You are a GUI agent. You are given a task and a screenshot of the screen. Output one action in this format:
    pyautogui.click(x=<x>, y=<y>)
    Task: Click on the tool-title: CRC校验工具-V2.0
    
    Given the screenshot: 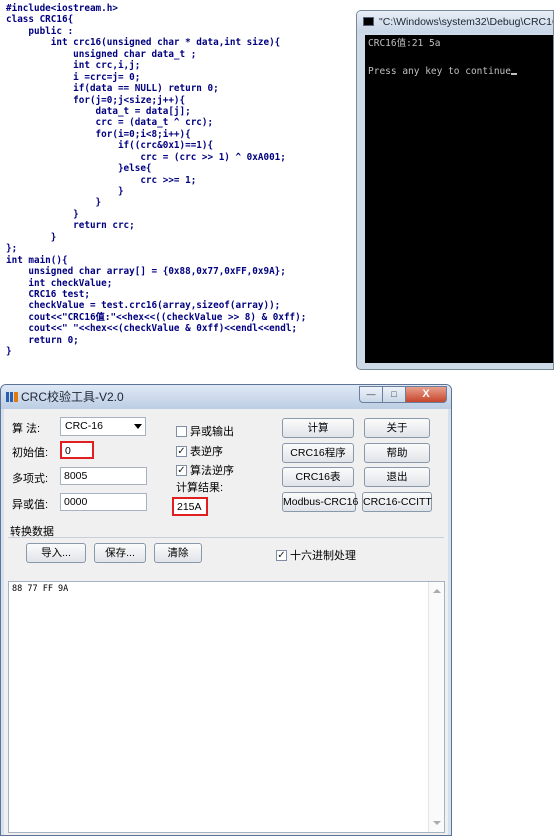 What is the action you would take?
    pyautogui.click(x=72, y=397)
    